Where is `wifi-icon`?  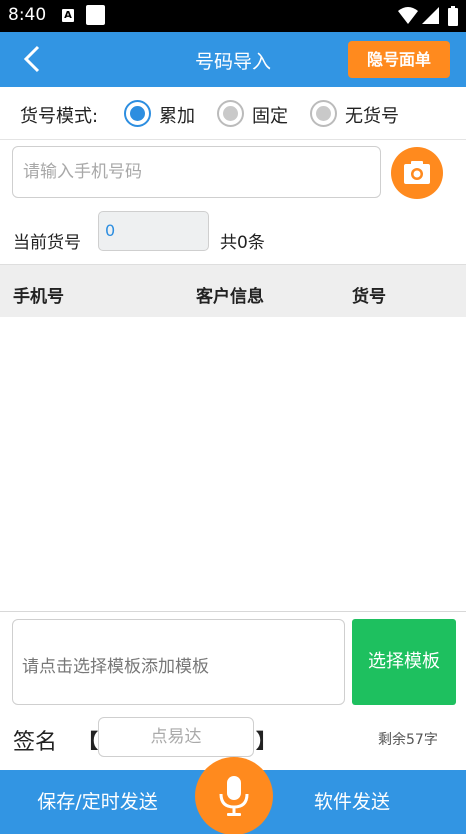 wifi-icon is located at coordinates (408, 15).